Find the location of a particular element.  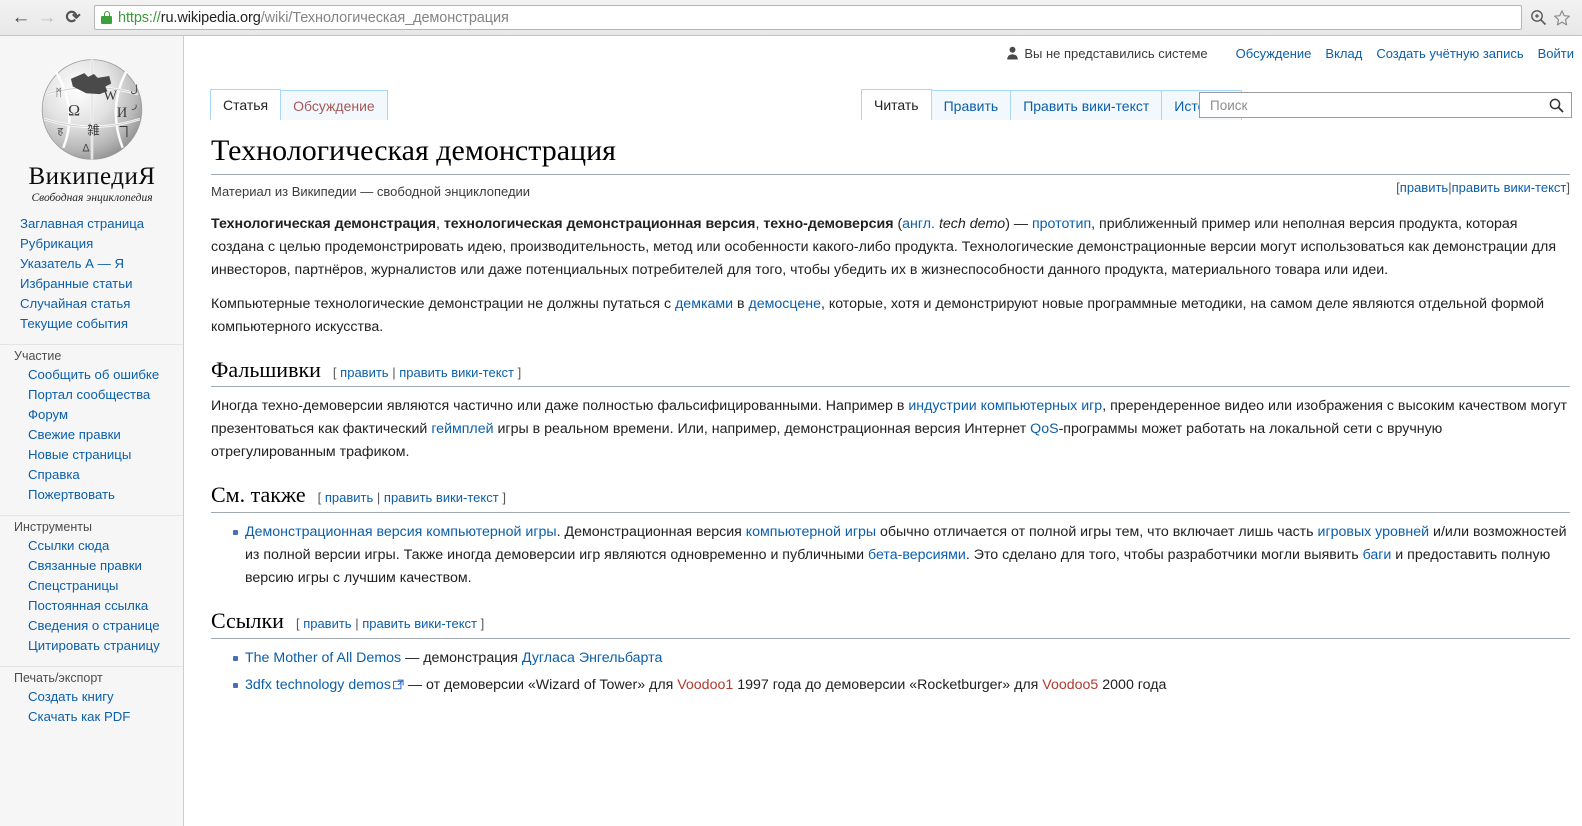

sidebar-list-item: Форум is located at coordinates (91, 415).